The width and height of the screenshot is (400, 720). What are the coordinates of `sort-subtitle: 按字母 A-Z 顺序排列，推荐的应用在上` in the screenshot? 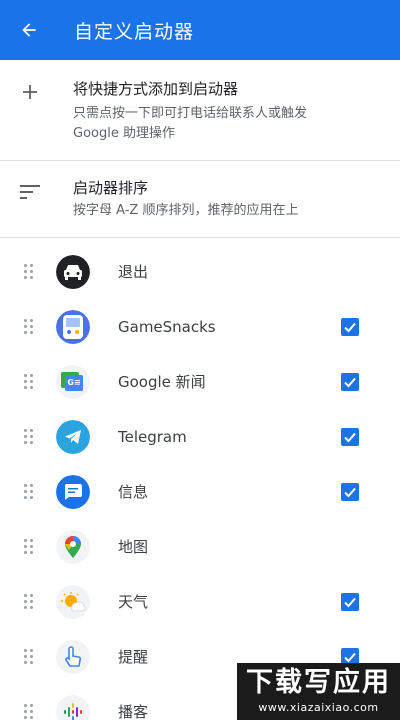 It's located at (186, 210).